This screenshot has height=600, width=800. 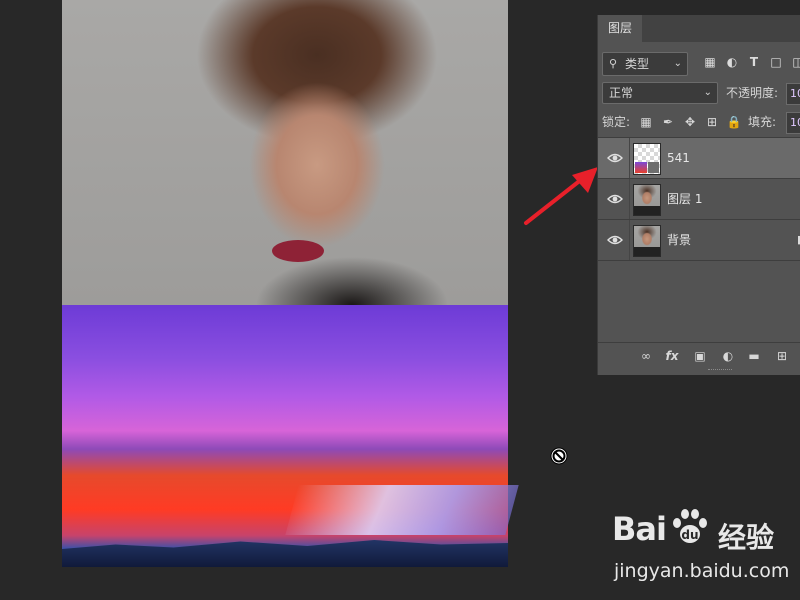 What do you see at coordinates (646, 356) in the screenshot?
I see `link-layers-icon: ∞` at bounding box center [646, 356].